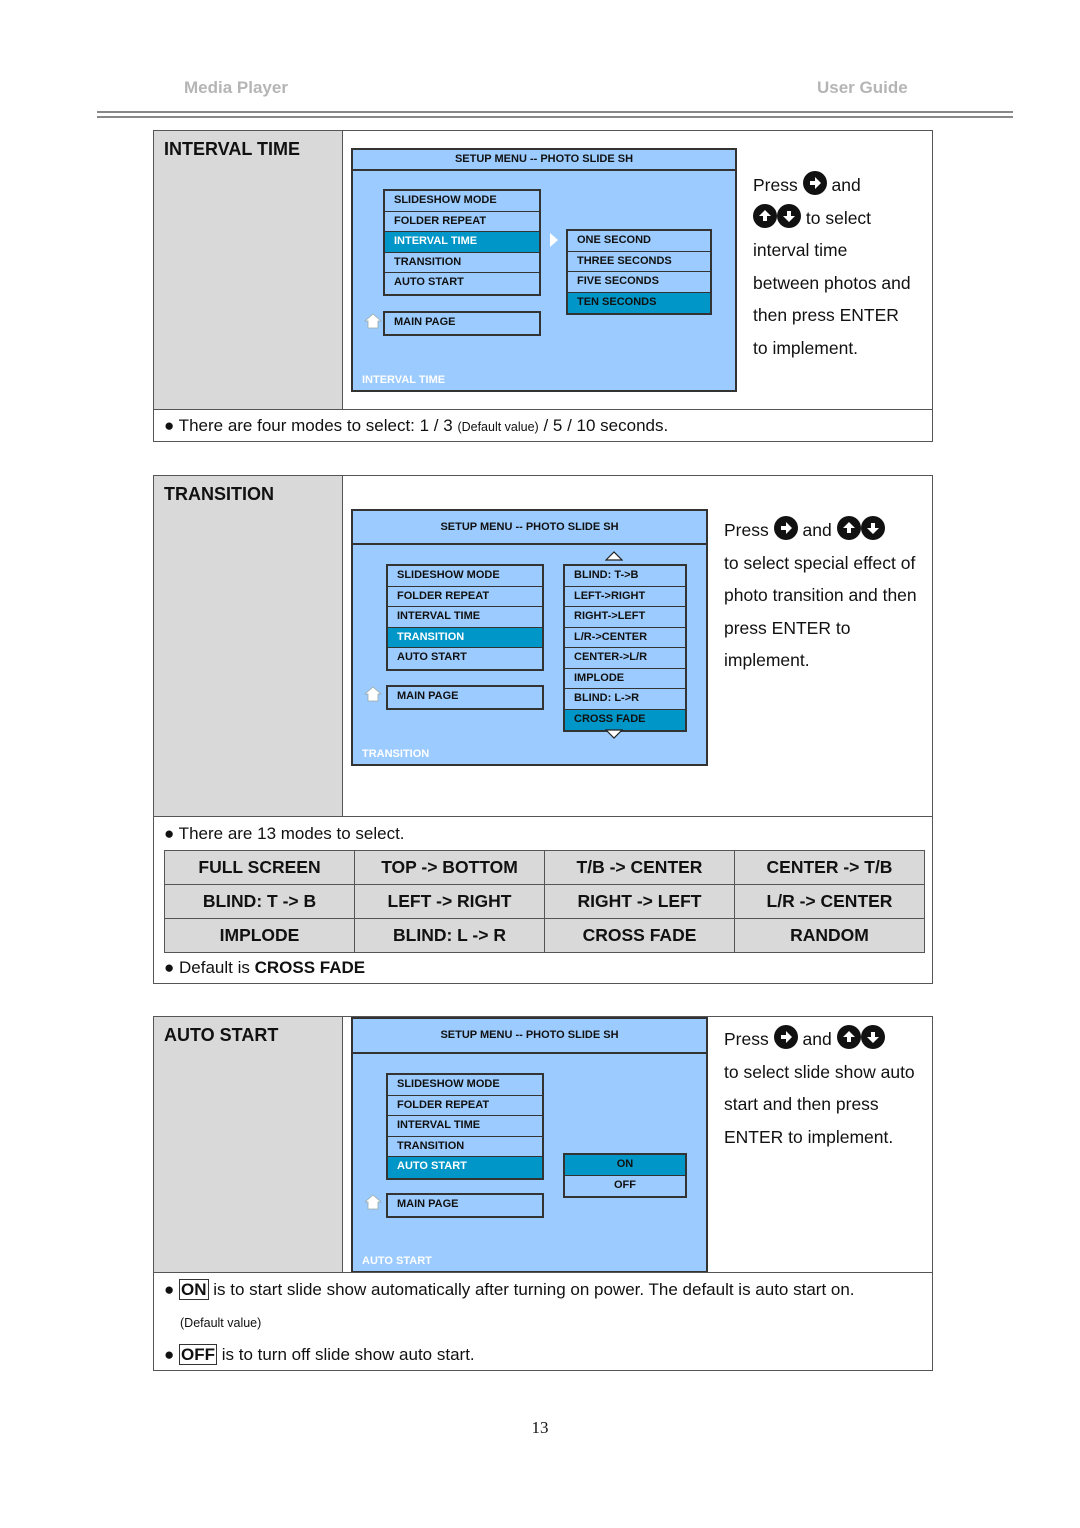 Image resolution: width=1080 pixels, height=1528 pixels. Describe the element at coordinates (625, 1186) in the screenshot. I see `osd-option-item: OFF` at that location.